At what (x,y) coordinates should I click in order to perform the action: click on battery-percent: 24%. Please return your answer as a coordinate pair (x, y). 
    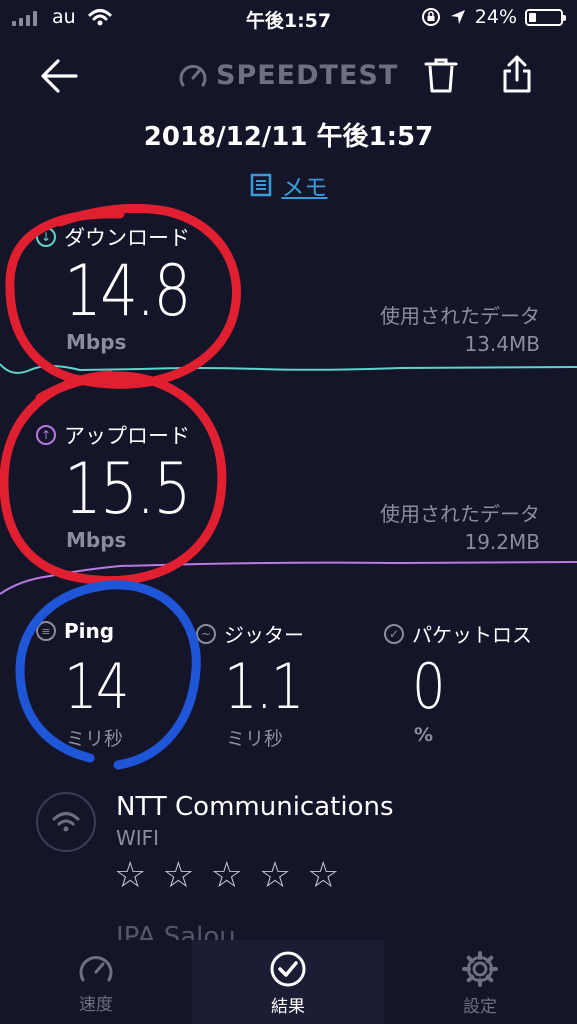
    Looking at the image, I should click on (495, 17).